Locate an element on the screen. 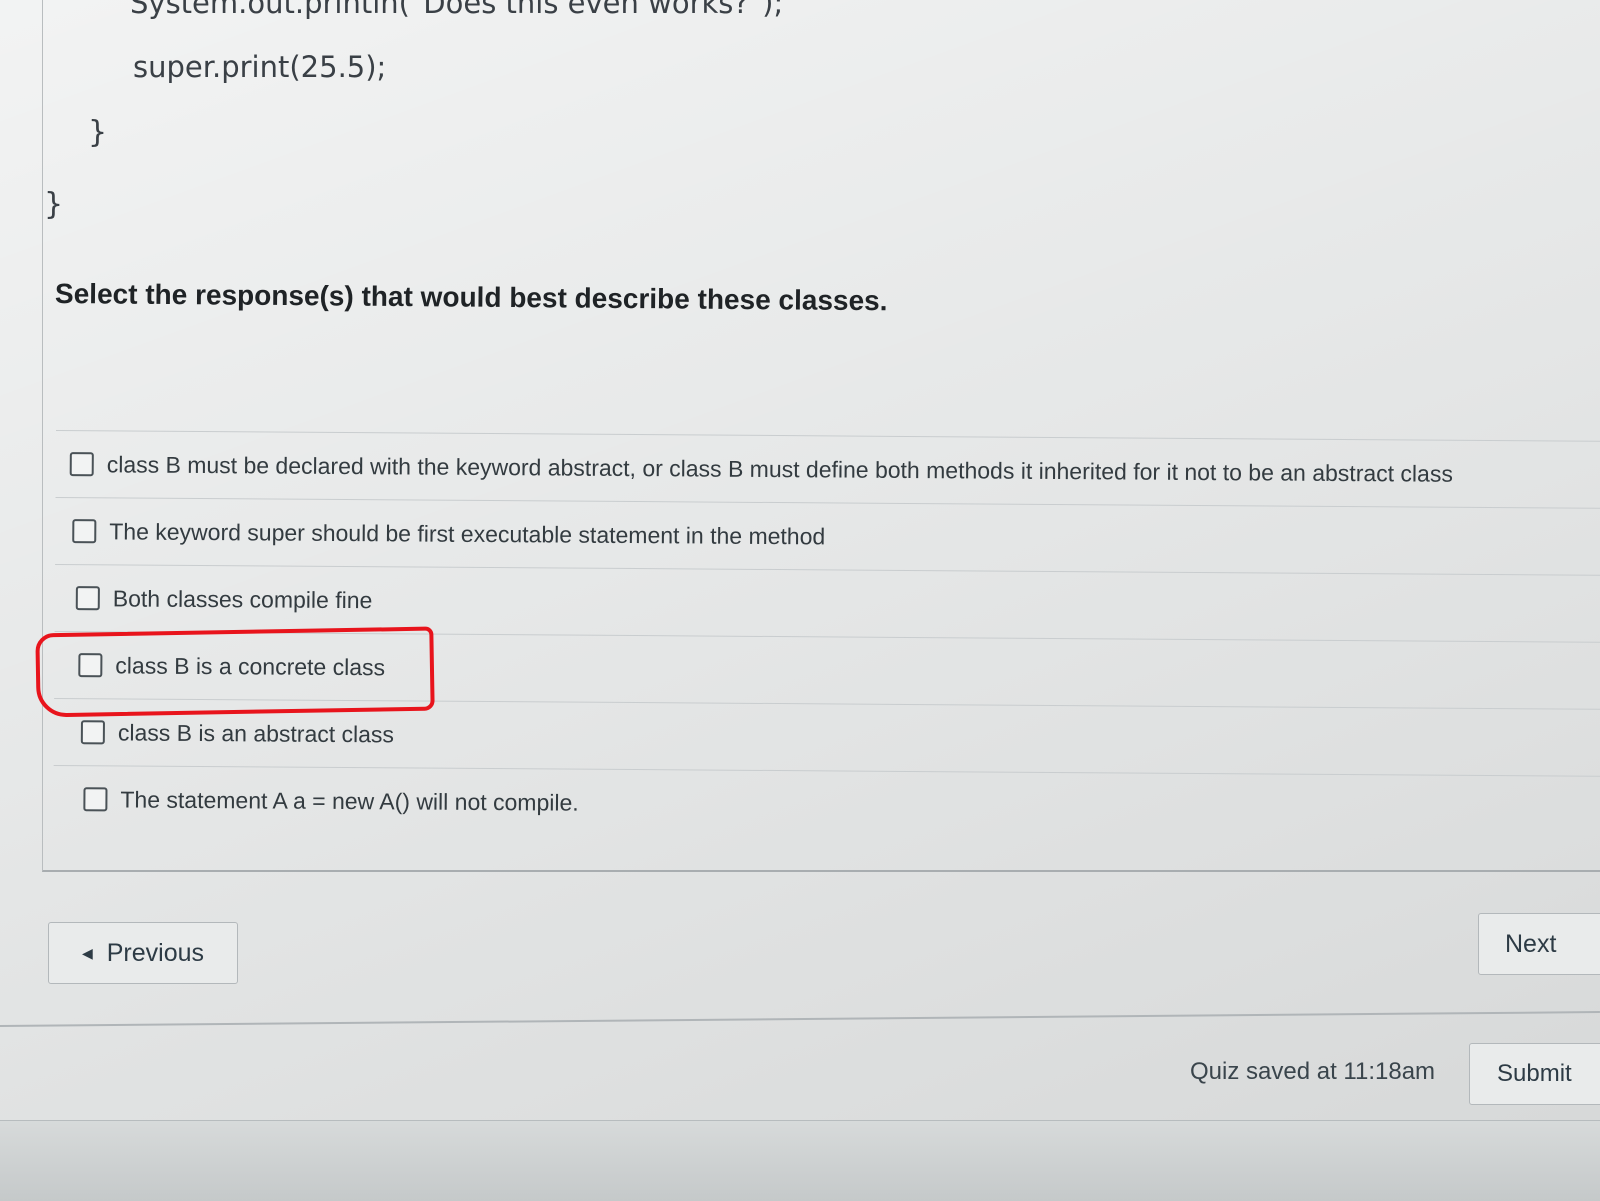 The image size is (1600, 1201). previous-button: ◀ Previous is located at coordinates (143, 953).